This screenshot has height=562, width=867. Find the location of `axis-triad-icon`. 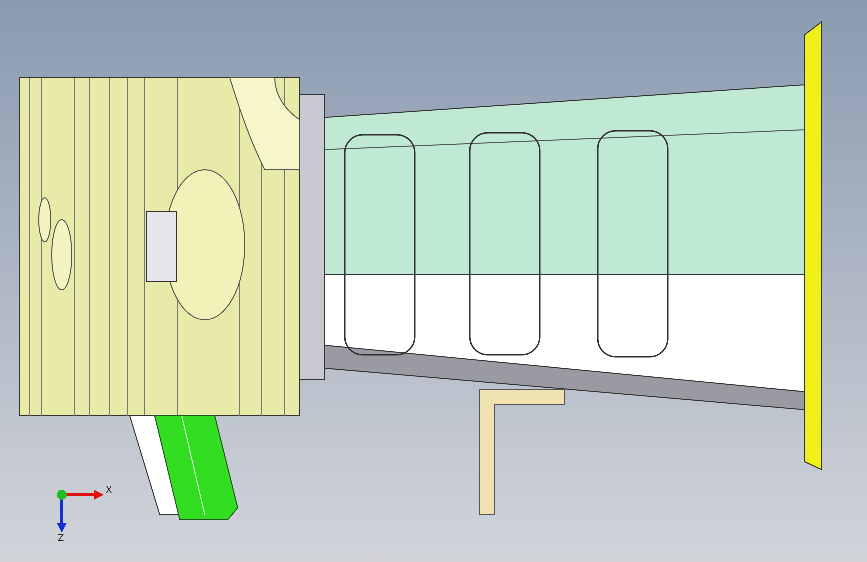

axis-triad-icon is located at coordinates (80, 511).